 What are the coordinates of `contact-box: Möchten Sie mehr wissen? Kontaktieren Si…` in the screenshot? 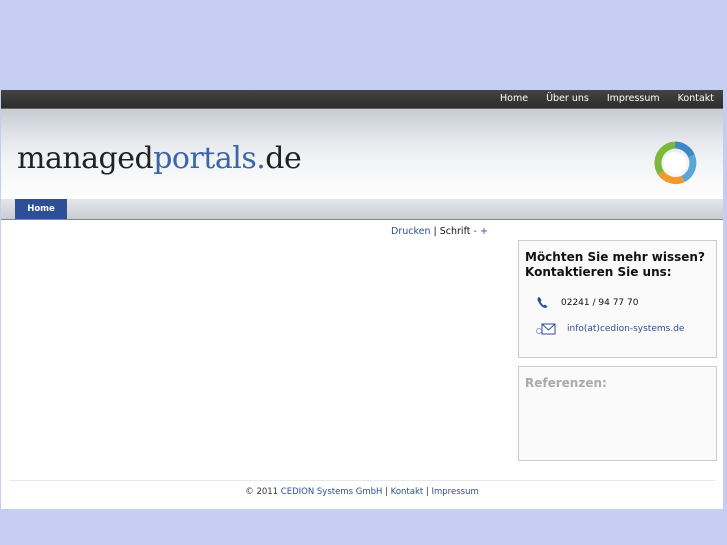 It's located at (617, 299).